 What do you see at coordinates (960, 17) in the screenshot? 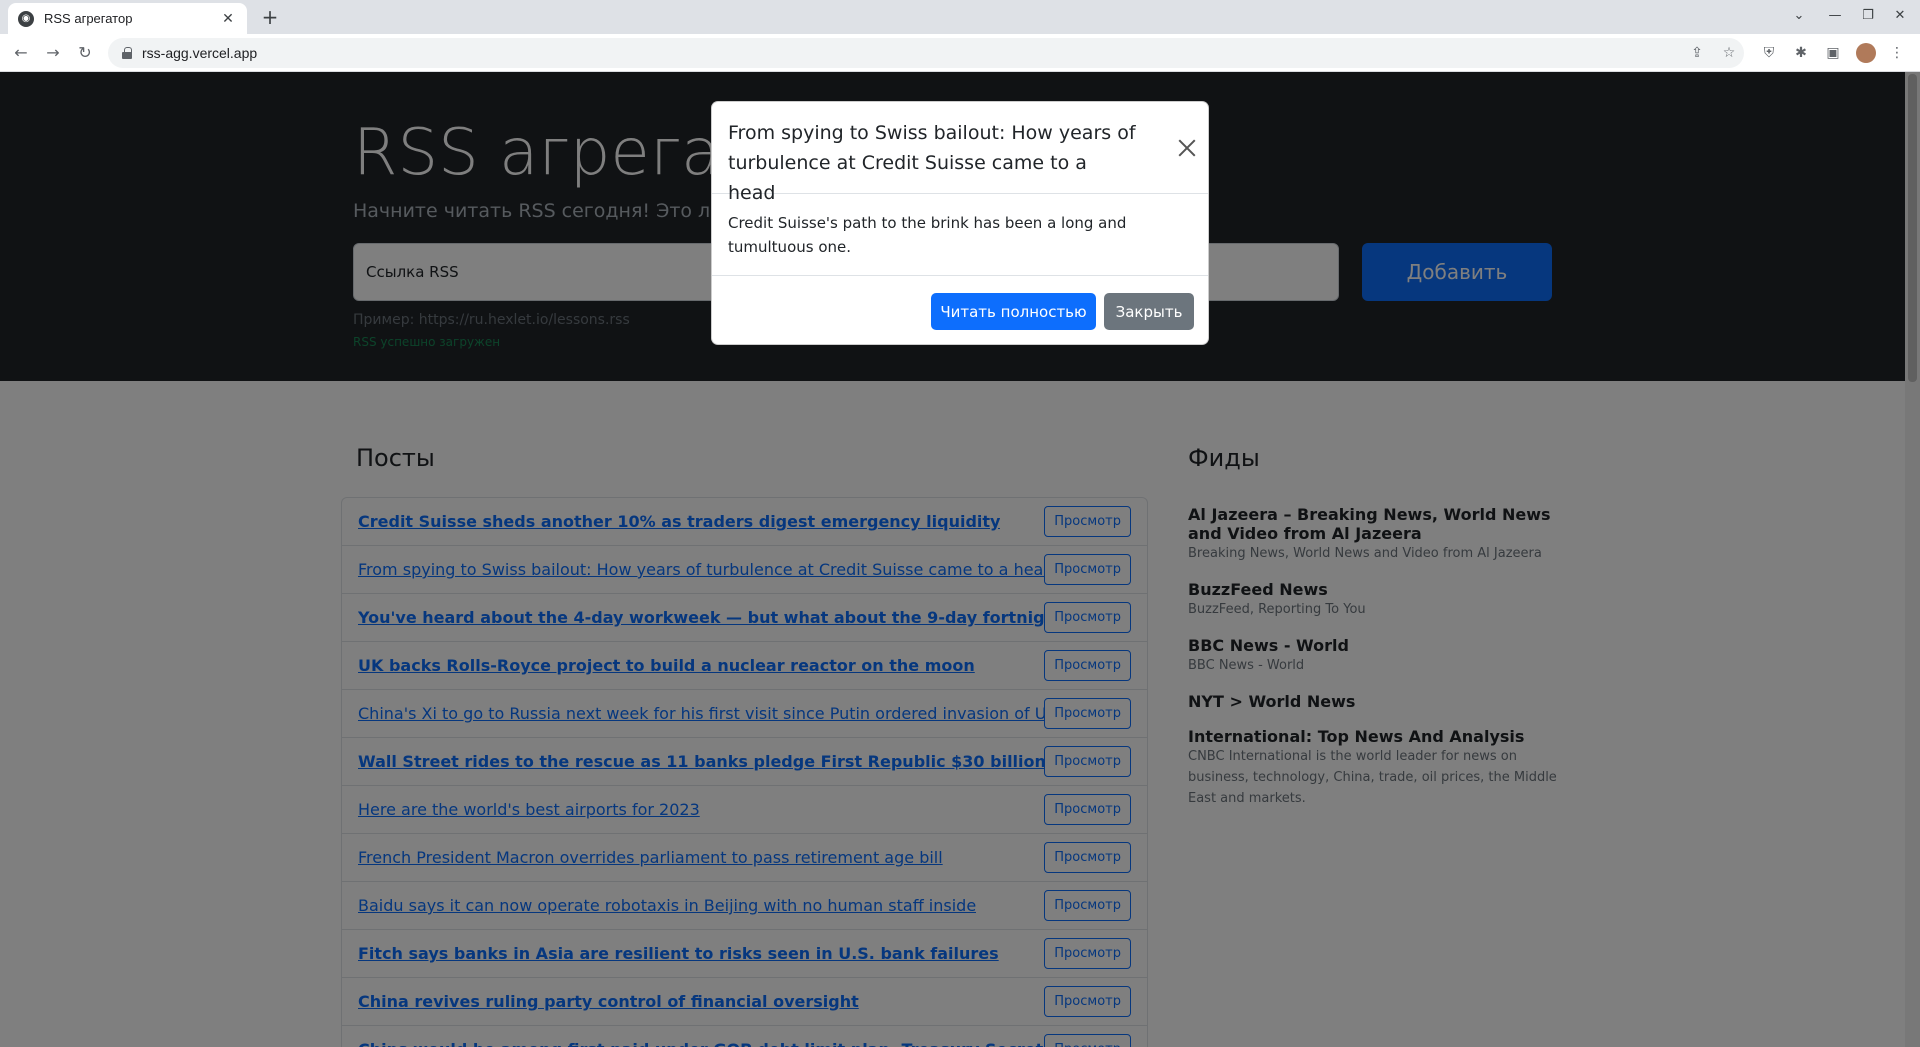
I see `browser-tab-bar: ◉ RSS агрегатор ✕ + ⌄ — ❐ ✕` at bounding box center [960, 17].